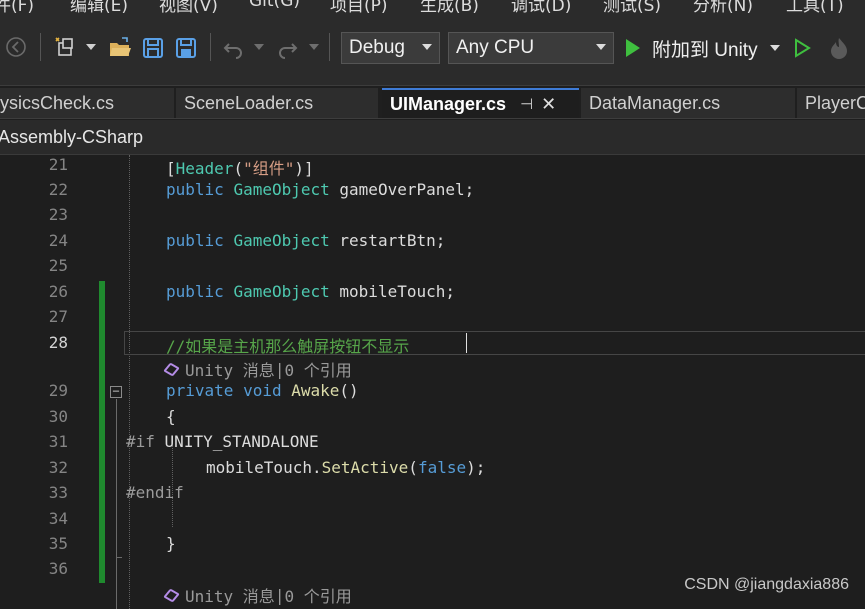  Describe the element at coordinates (16, 47) in the screenshot. I see `back-icon` at that location.